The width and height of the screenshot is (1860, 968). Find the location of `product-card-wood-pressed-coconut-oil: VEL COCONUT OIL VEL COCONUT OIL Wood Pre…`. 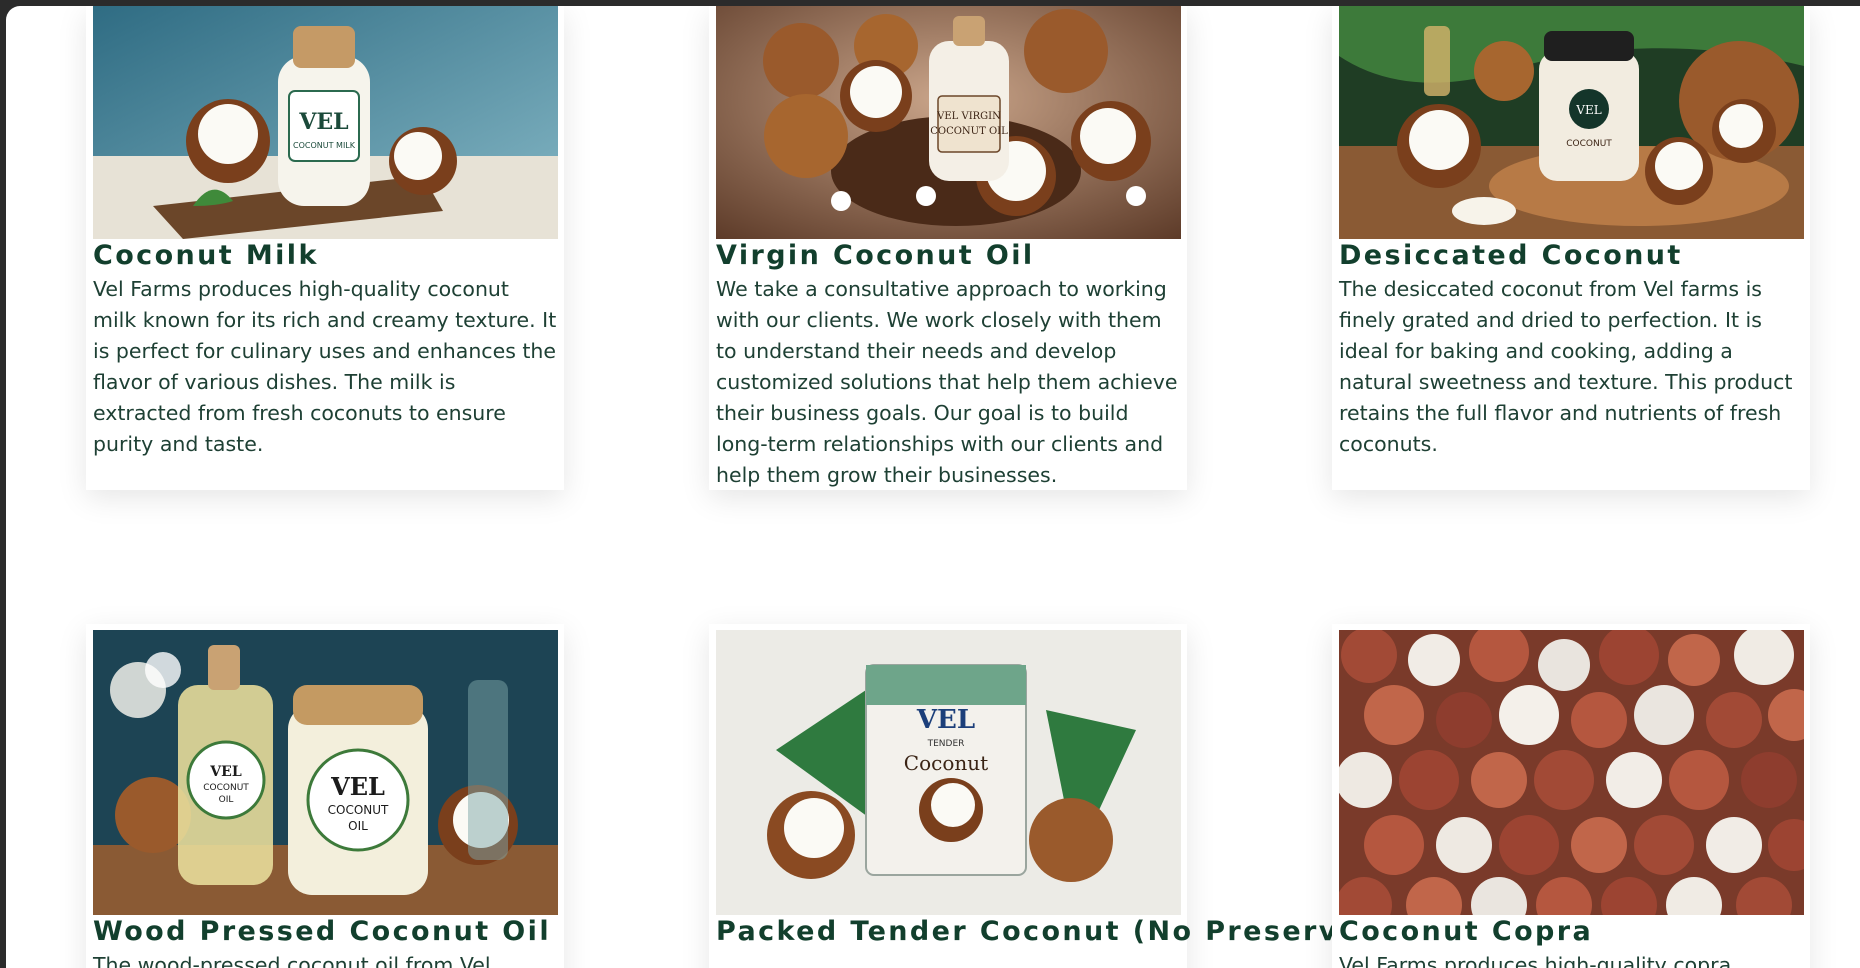

product-card-wood-pressed-coconut-oil: VEL COCONUT OIL VEL COCONUT OIL Wood Pre… is located at coordinates (325, 796).